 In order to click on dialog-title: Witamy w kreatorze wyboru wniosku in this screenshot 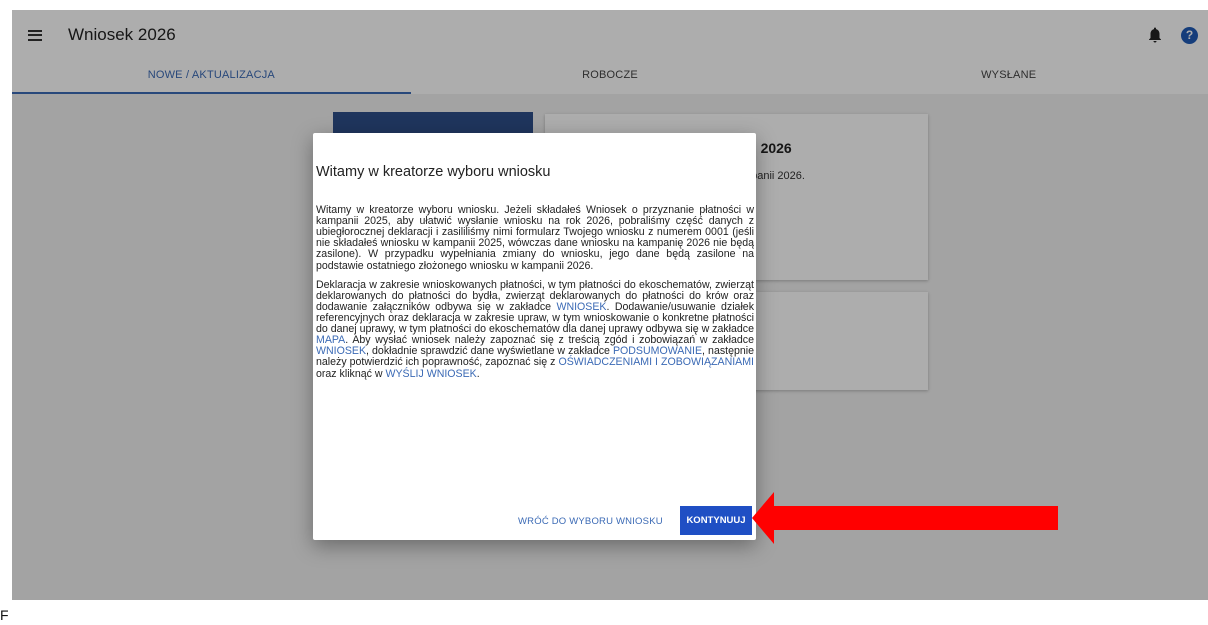, I will do `click(433, 172)`.